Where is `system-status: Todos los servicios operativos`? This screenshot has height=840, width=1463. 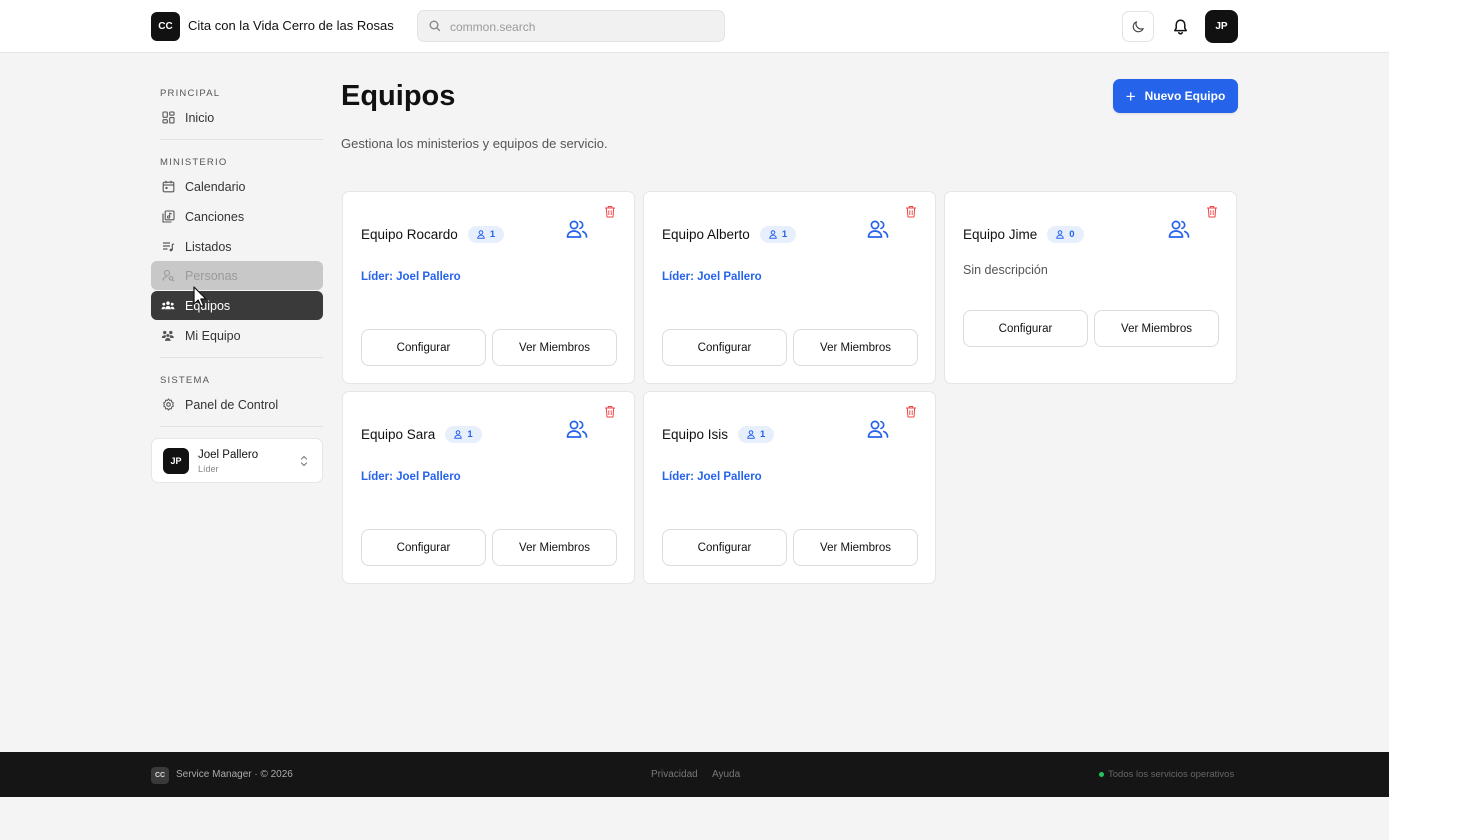
system-status: Todos los servicios operativos is located at coordinates (1166, 774).